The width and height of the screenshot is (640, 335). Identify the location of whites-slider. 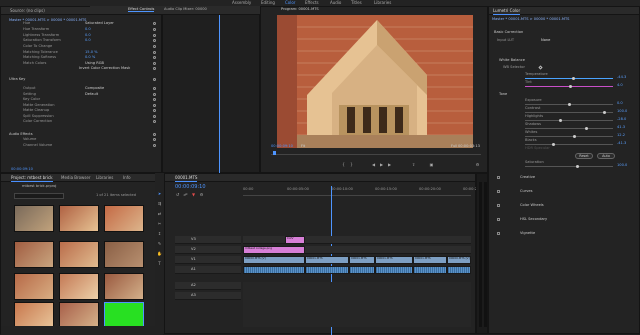
(569, 136).